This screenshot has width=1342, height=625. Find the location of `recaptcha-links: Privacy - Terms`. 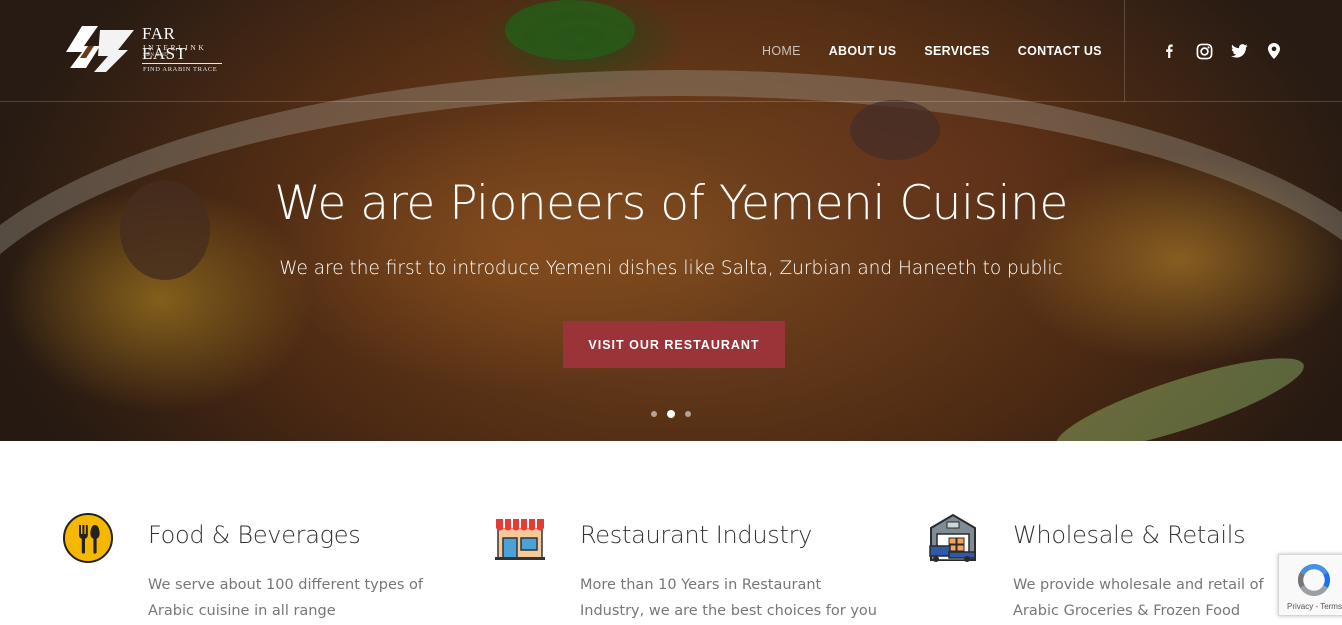

recaptcha-links: Privacy - Terms is located at coordinates (1314, 606).